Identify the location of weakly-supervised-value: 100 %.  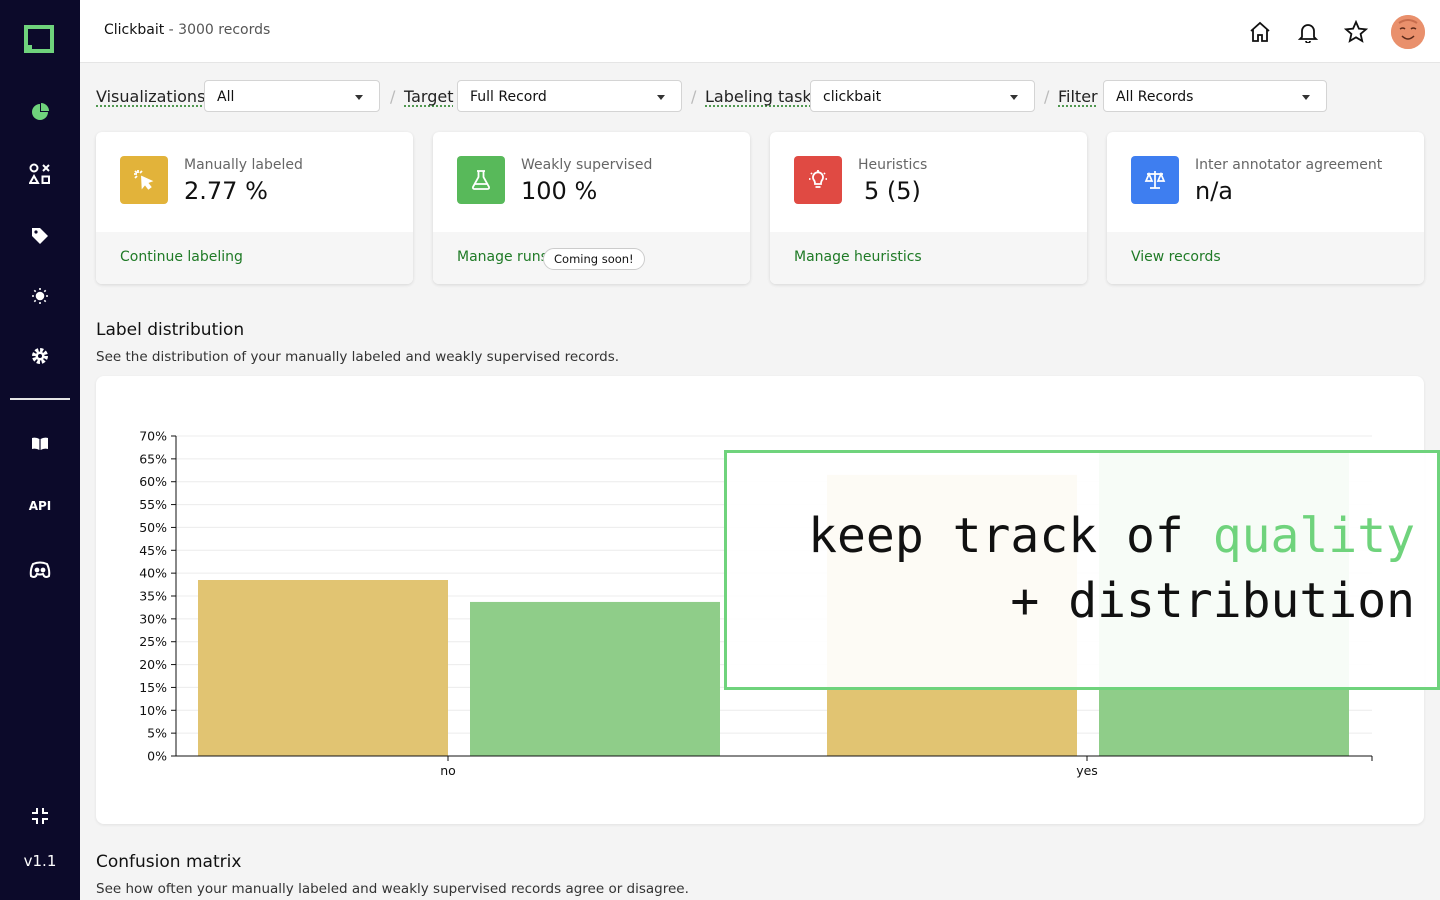
(559, 191).